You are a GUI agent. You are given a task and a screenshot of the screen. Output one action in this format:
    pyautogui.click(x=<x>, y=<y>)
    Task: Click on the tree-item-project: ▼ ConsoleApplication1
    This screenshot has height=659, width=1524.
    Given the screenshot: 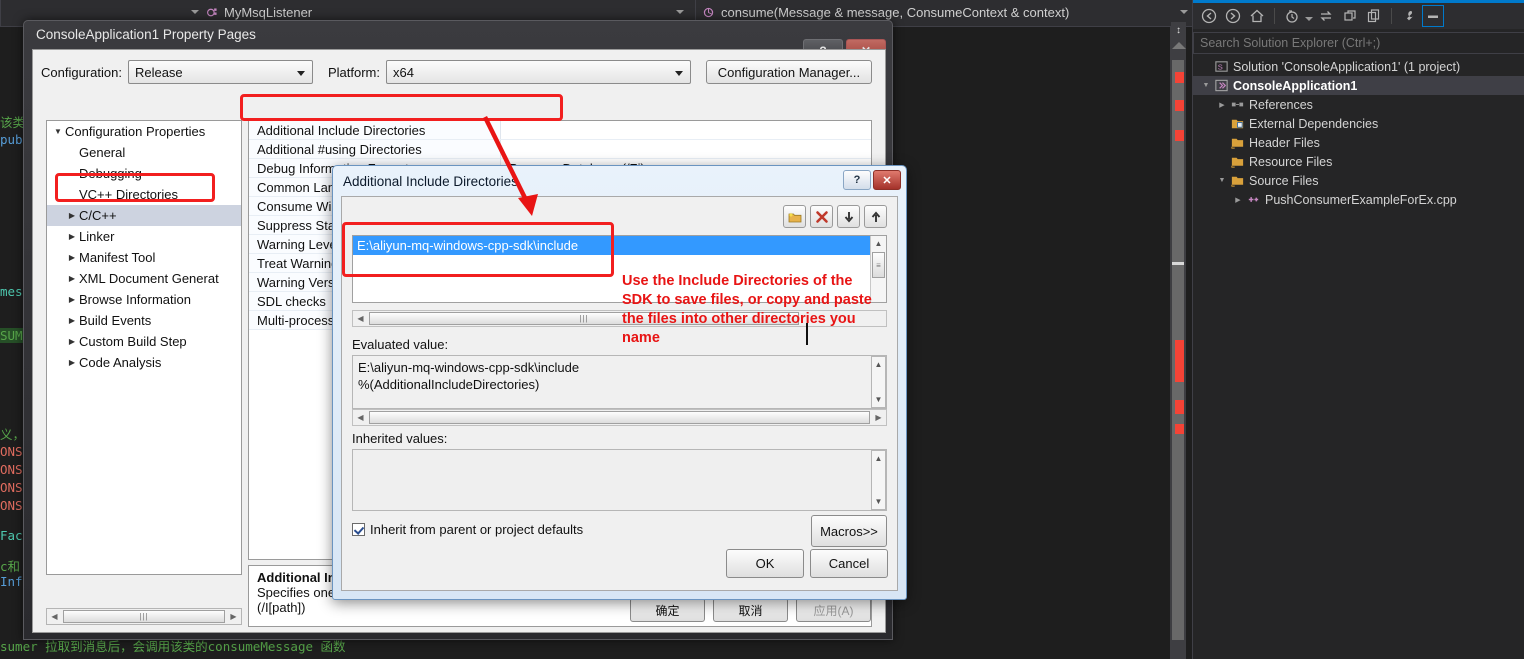 What is the action you would take?
    pyautogui.click(x=1358, y=85)
    